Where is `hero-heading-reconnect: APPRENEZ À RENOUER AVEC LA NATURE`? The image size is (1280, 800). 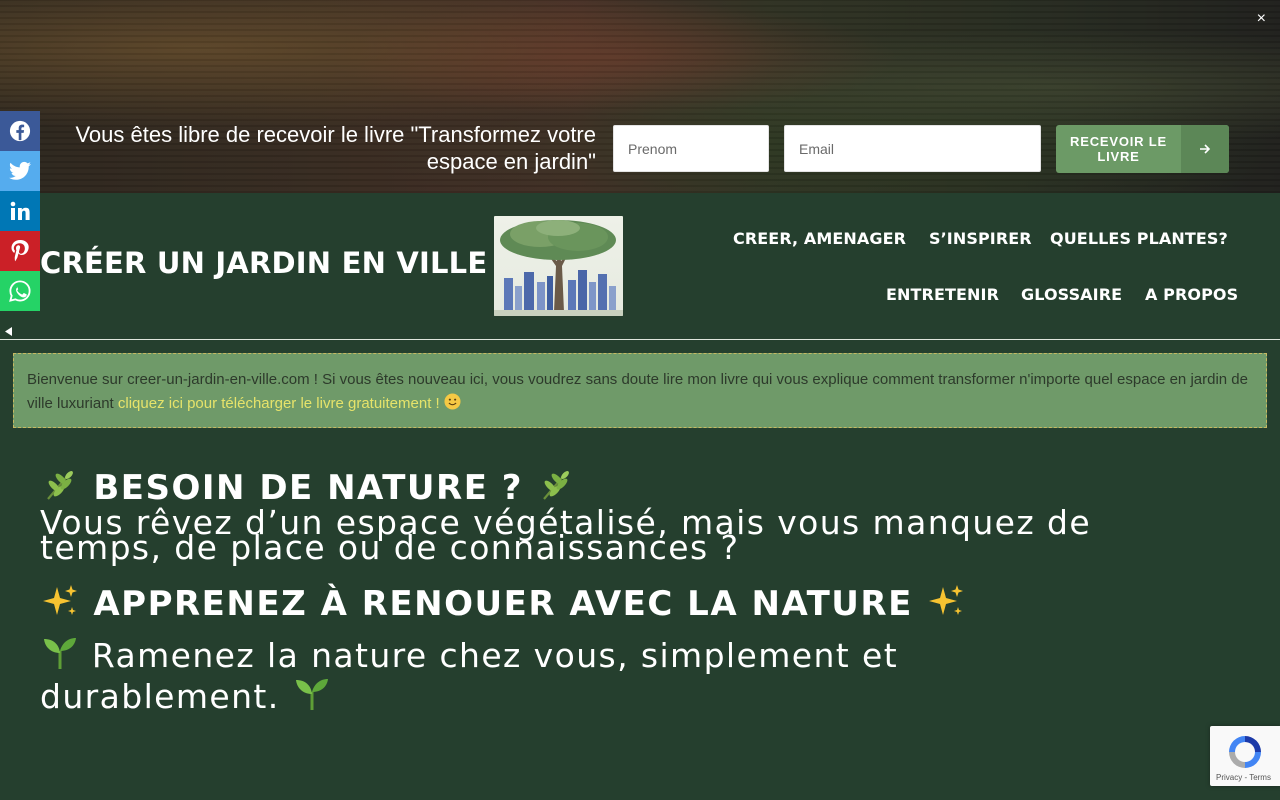 hero-heading-reconnect: APPRENEZ À RENOUER AVEC LA NATURE is located at coordinates (503, 602).